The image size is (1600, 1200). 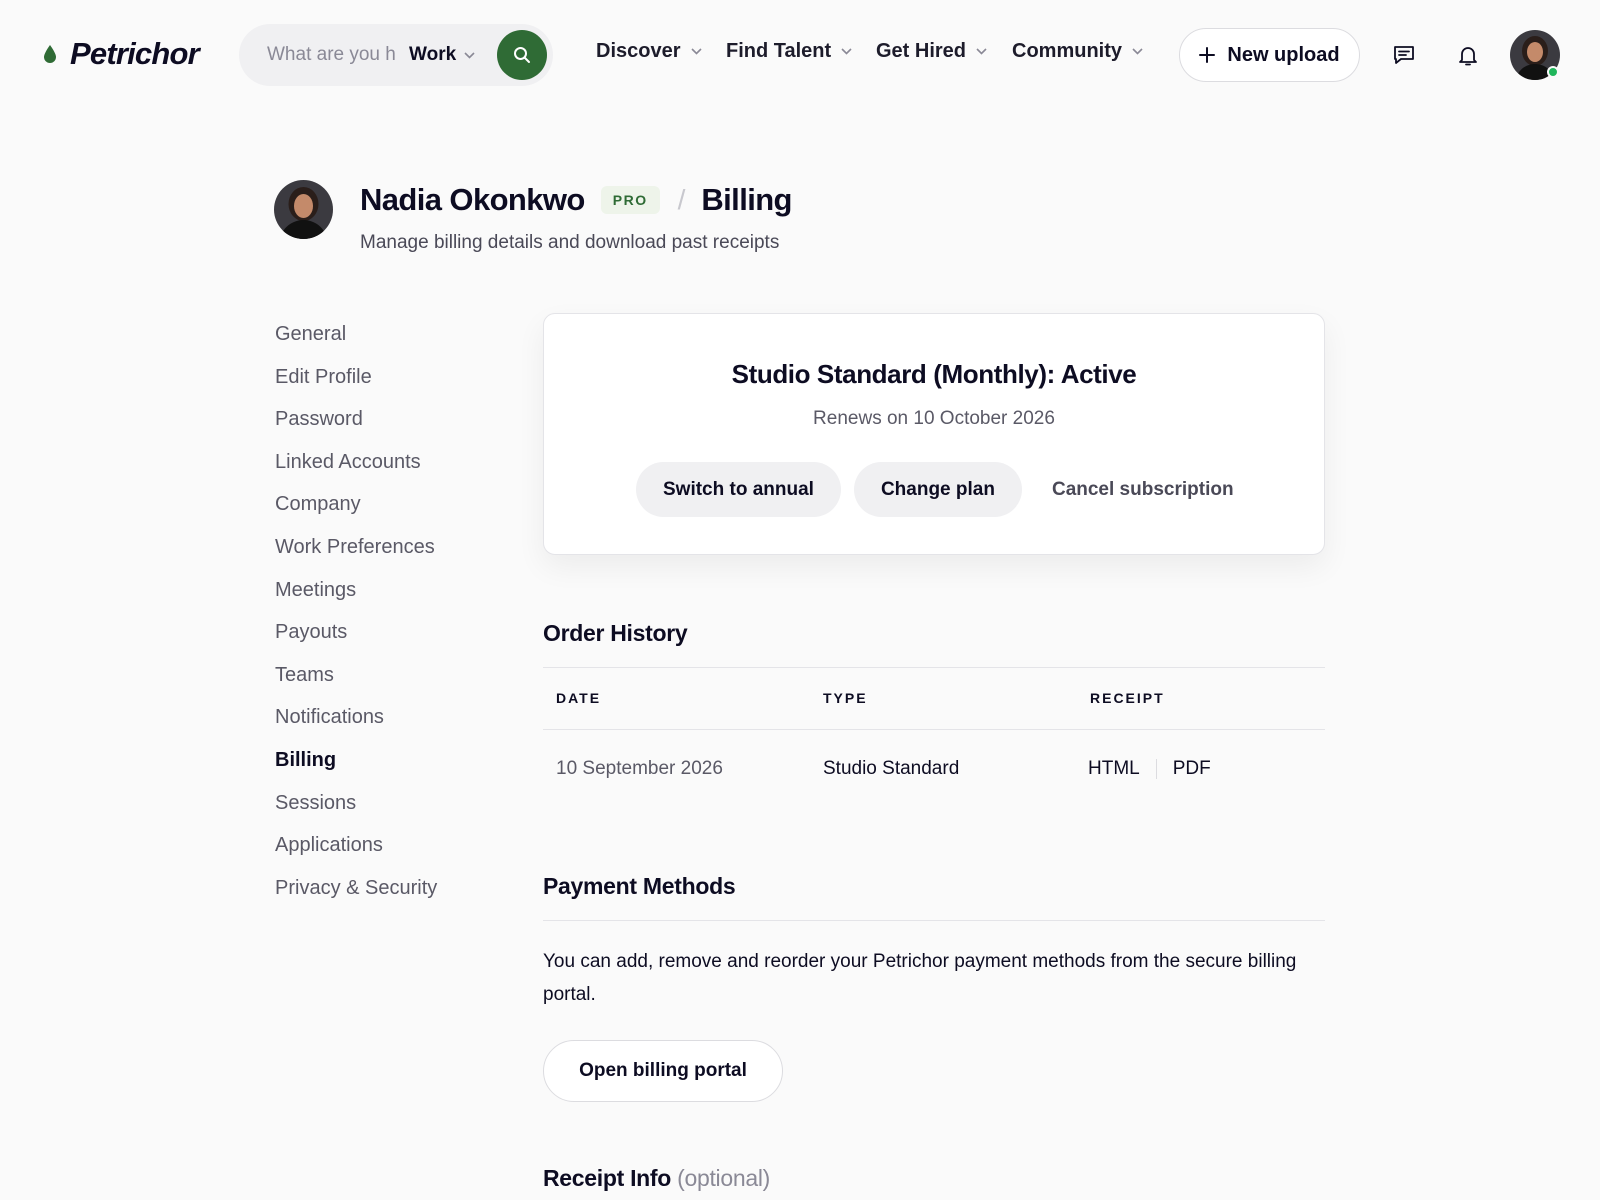 I want to click on sidebar-item-password: Password, so click(x=356, y=424).